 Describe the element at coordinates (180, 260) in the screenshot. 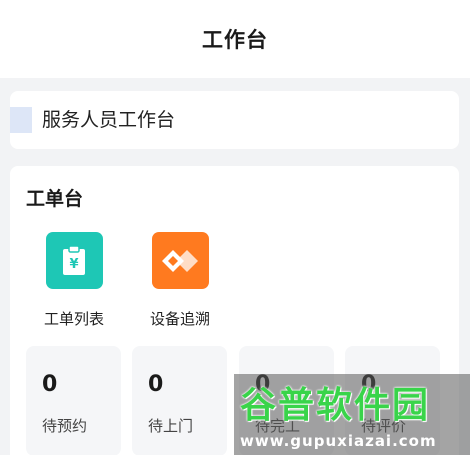

I see `trace-diamond-icon` at that location.